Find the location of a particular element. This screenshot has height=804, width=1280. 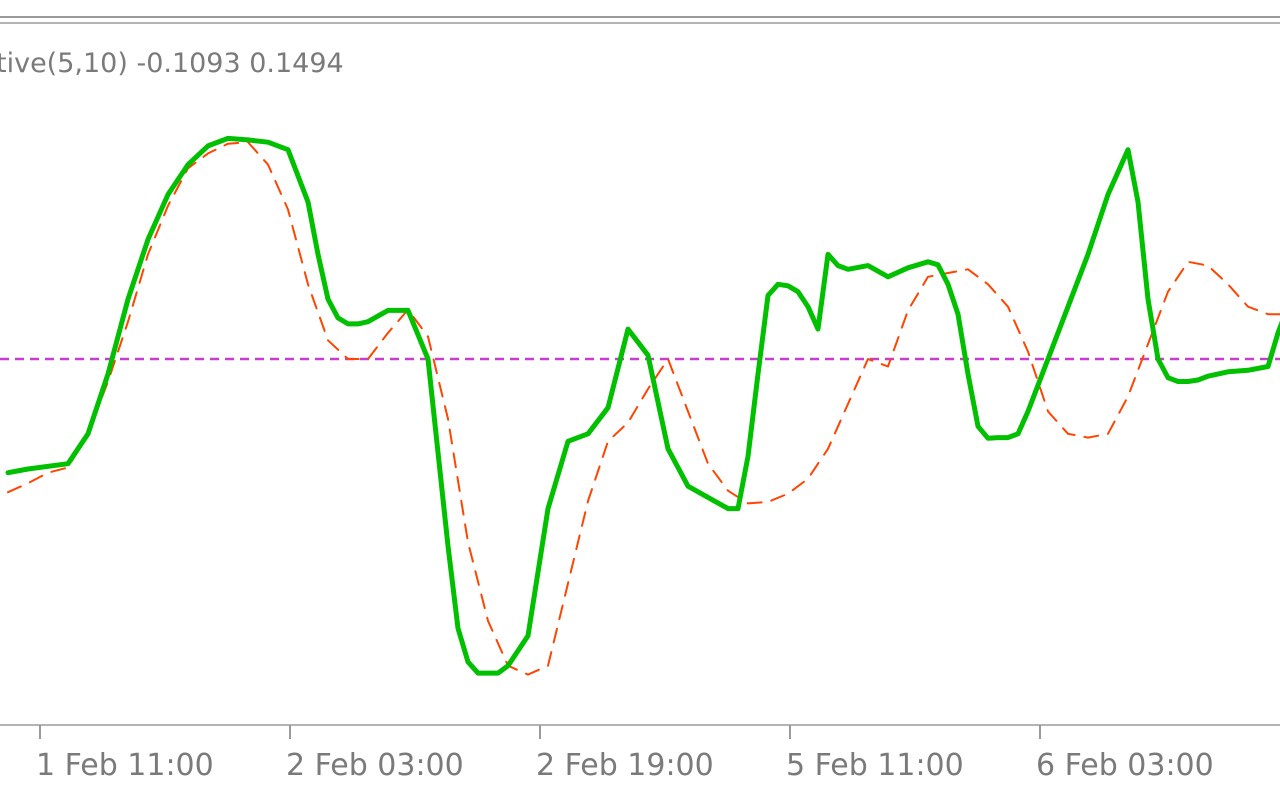

x-tick-label: 5 Feb 11:00 is located at coordinates (875, 765).